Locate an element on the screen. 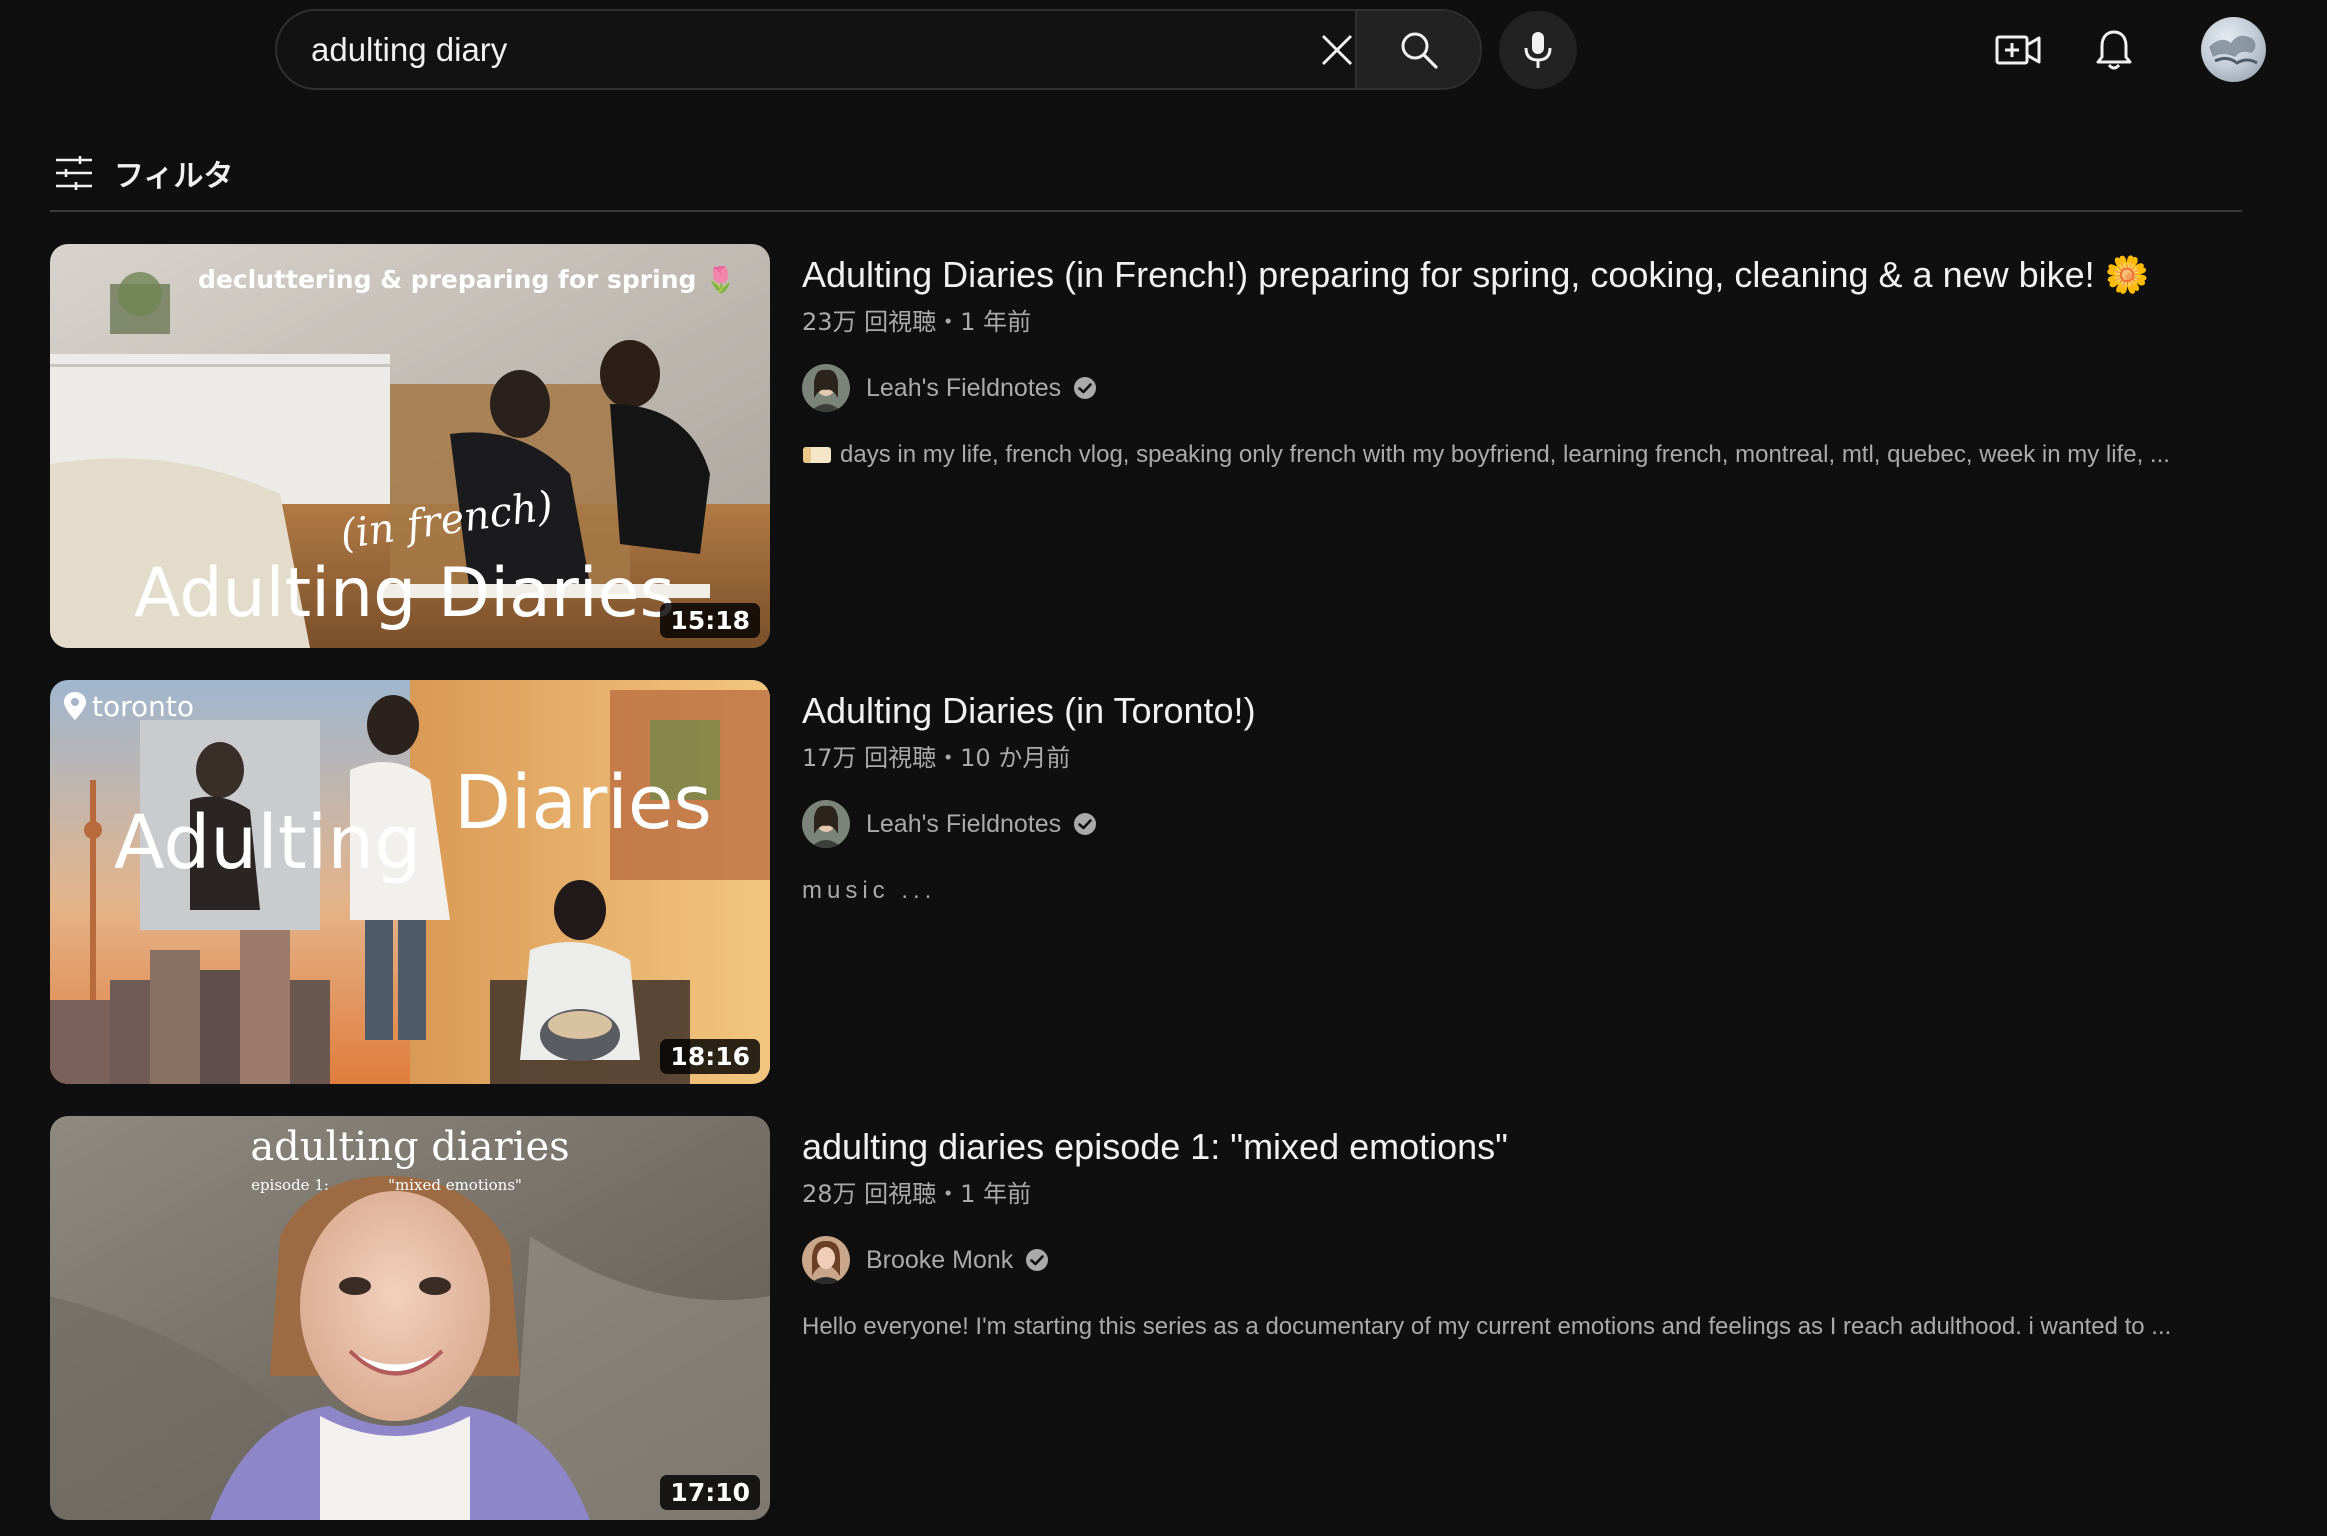  thumbnail-image: toronto Adulting Diaries is located at coordinates (410, 882).